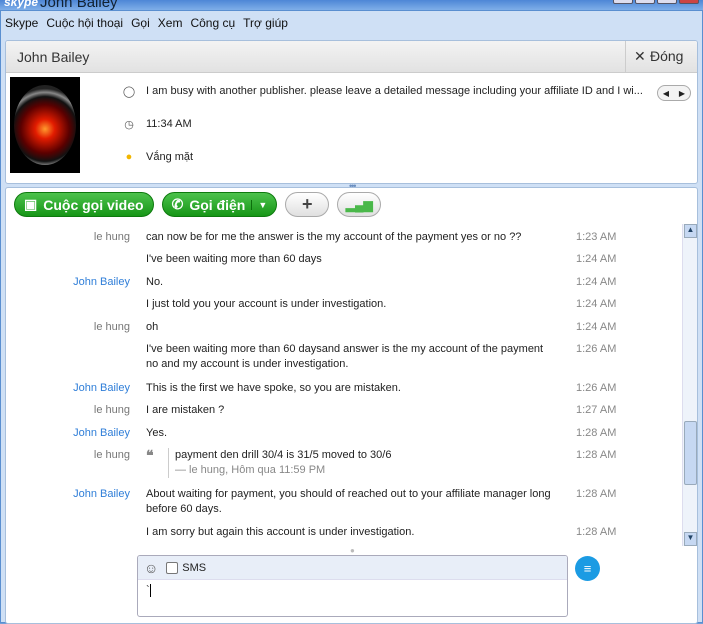 The height and width of the screenshot is (624, 703). What do you see at coordinates (351, 5) in the screenshot?
I see `title-bar: skype John Bailey` at bounding box center [351, 5].